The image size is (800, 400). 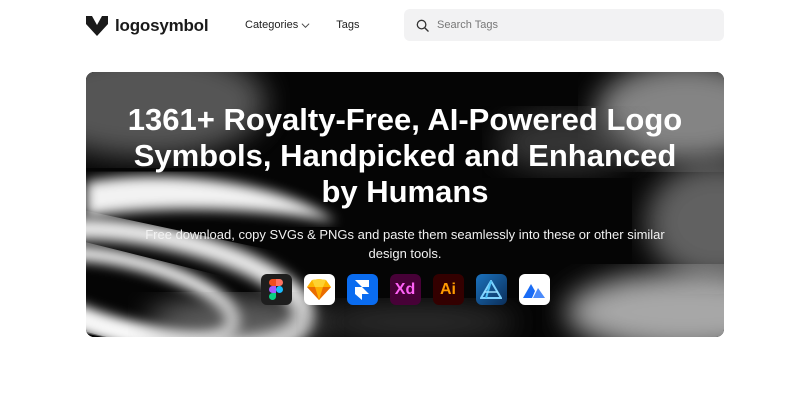 I want to click on tool-sketch, so click(x=319, y=289).